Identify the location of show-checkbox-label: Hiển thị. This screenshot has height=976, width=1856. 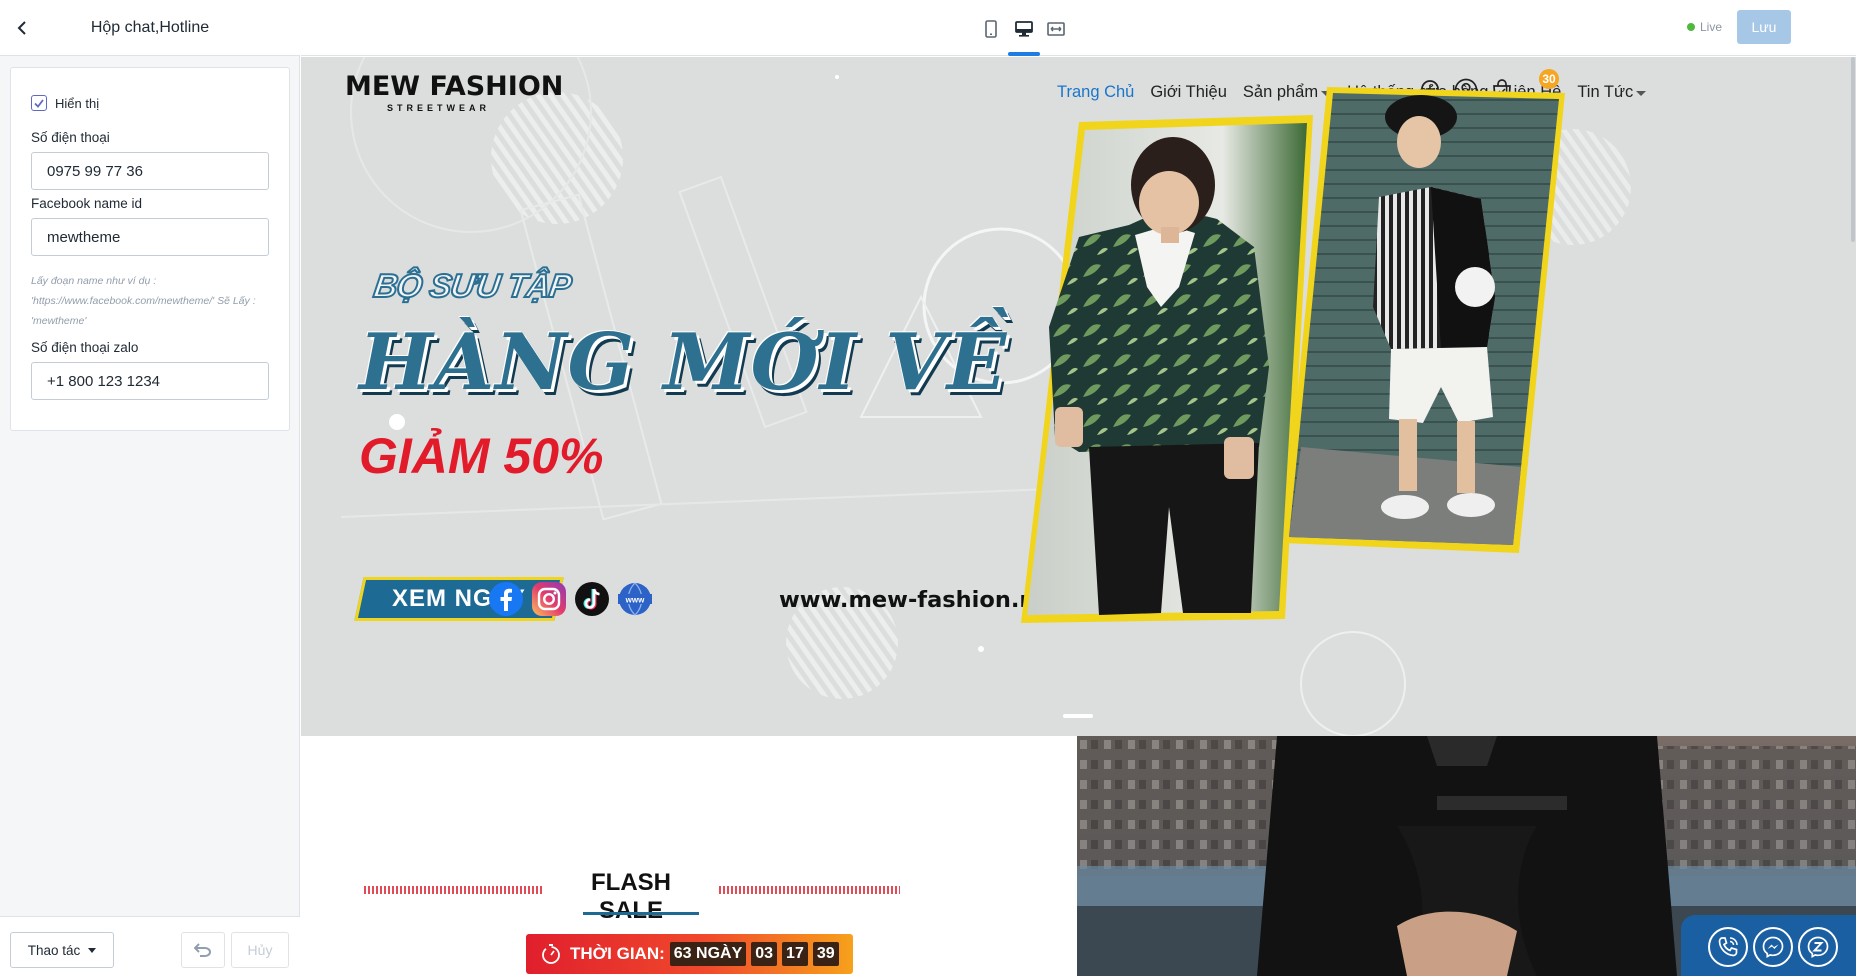
(77, 103).